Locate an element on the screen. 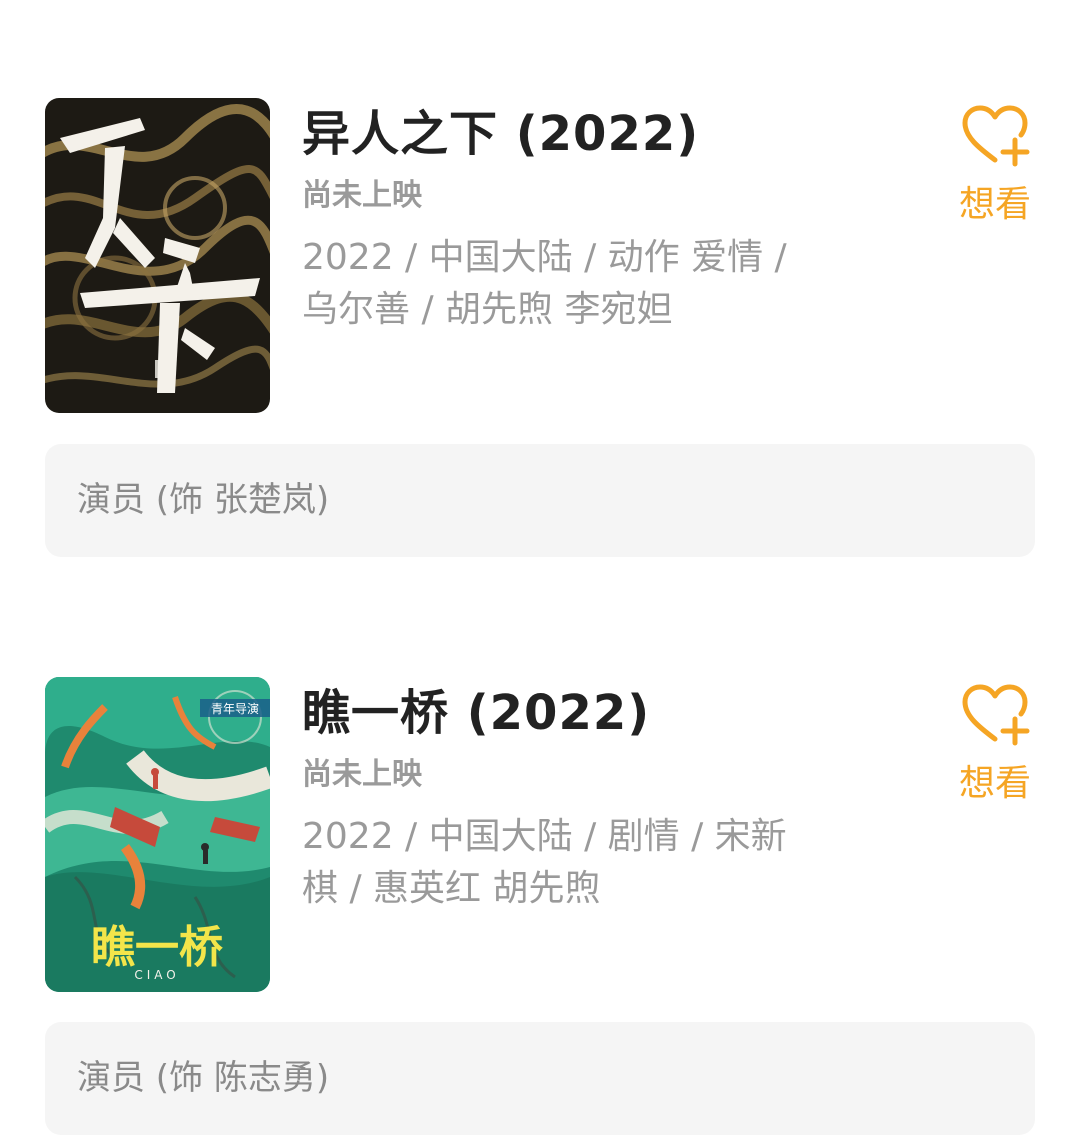  movie-poster: 青年导演 瞧一桥 CIAO is located at coordinates (157, 834).